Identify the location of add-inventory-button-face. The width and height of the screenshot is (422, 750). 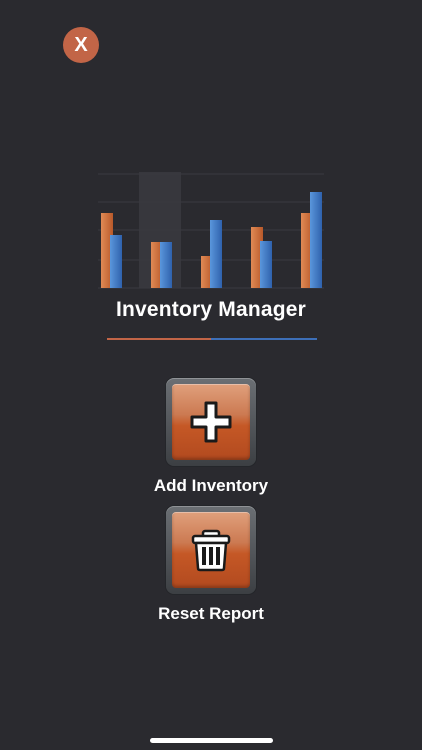
(211, 422).